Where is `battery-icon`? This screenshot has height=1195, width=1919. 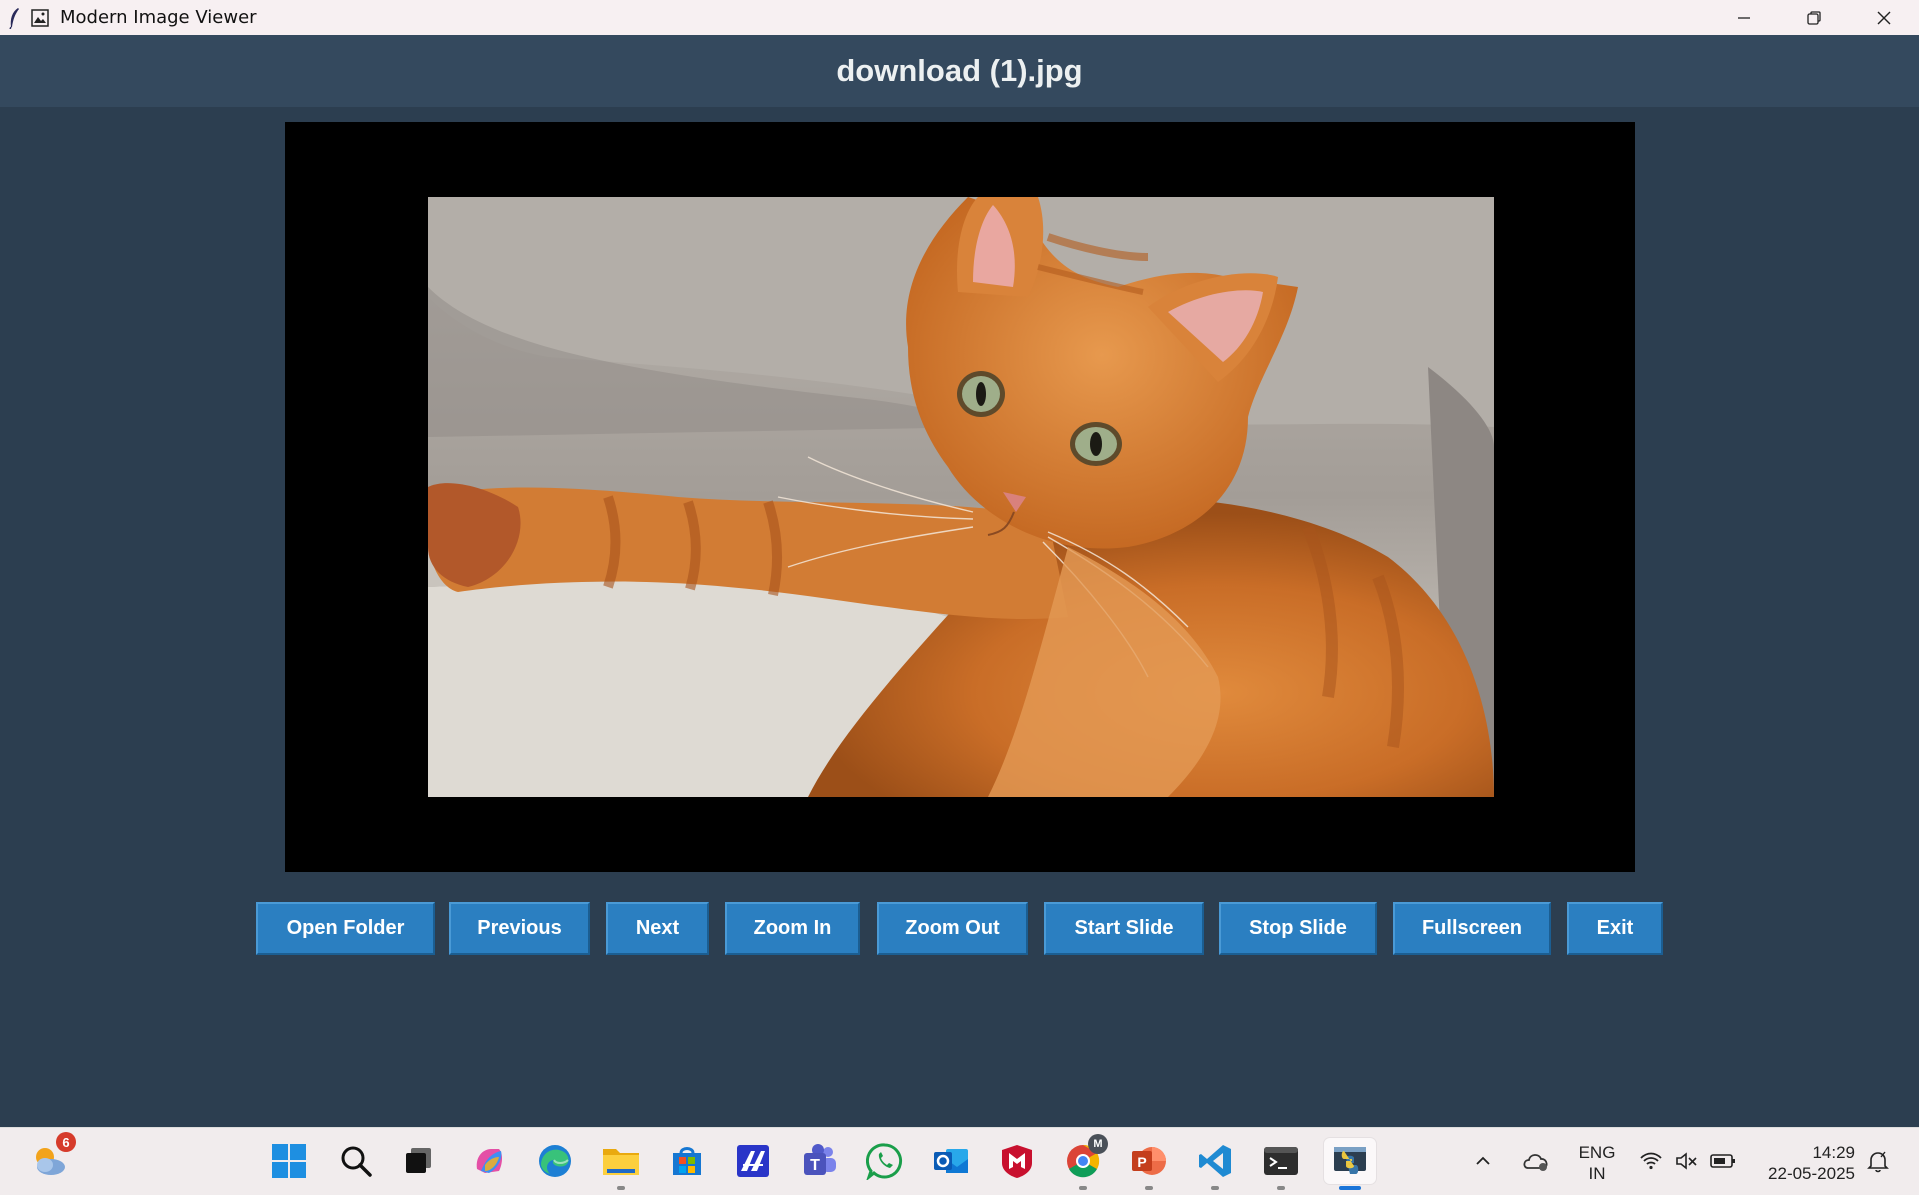 battery-icon is located at coordinates (1722, 1161).